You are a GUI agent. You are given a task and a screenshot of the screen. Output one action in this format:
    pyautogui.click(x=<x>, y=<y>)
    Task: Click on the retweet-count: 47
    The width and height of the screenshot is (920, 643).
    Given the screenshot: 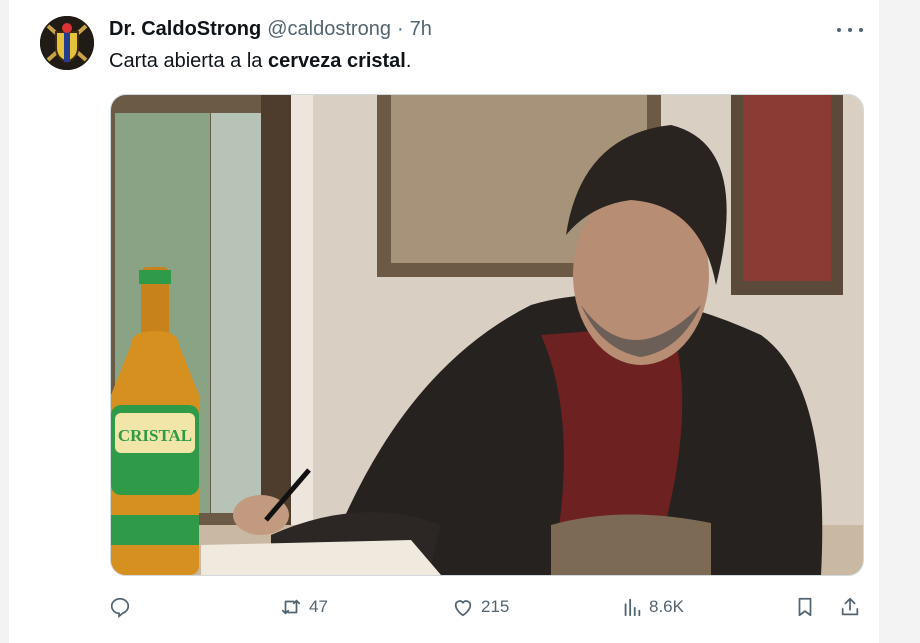 What is the action you would take?
    pyautogui.click(x=318, y=606)
    